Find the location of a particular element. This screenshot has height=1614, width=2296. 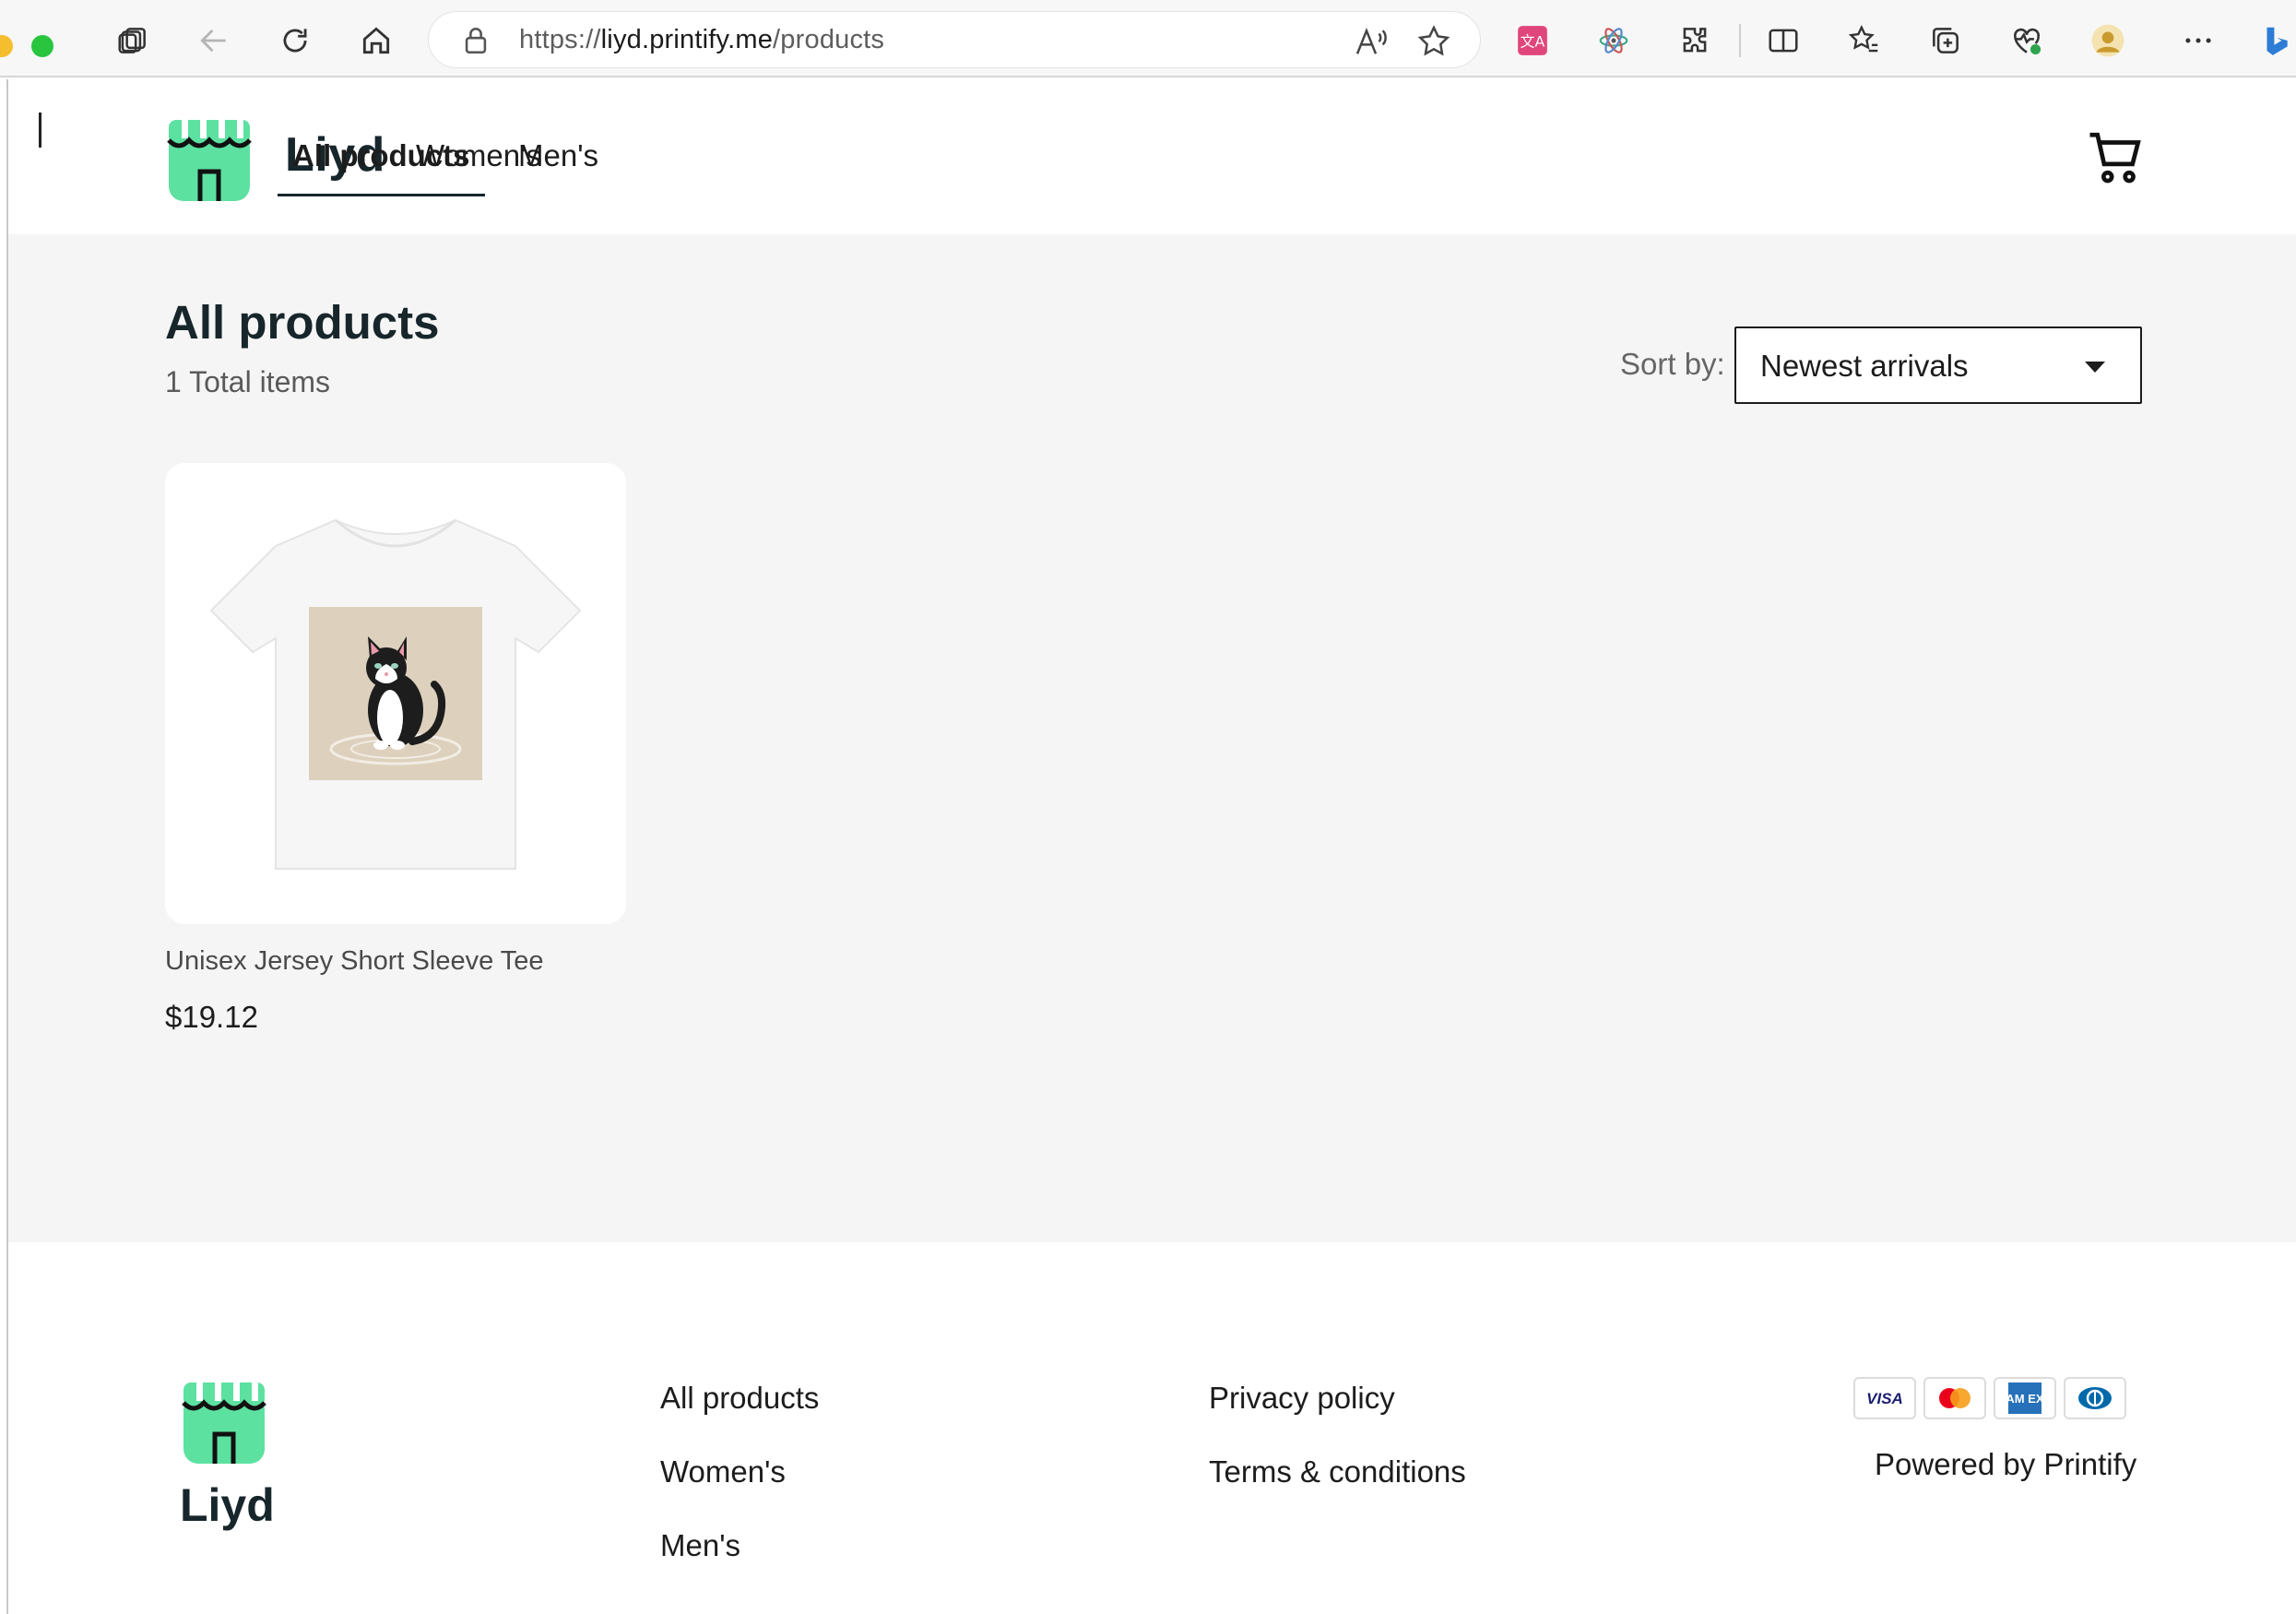

amex-icon: AM EX is located at coordinates (2025, 1398).